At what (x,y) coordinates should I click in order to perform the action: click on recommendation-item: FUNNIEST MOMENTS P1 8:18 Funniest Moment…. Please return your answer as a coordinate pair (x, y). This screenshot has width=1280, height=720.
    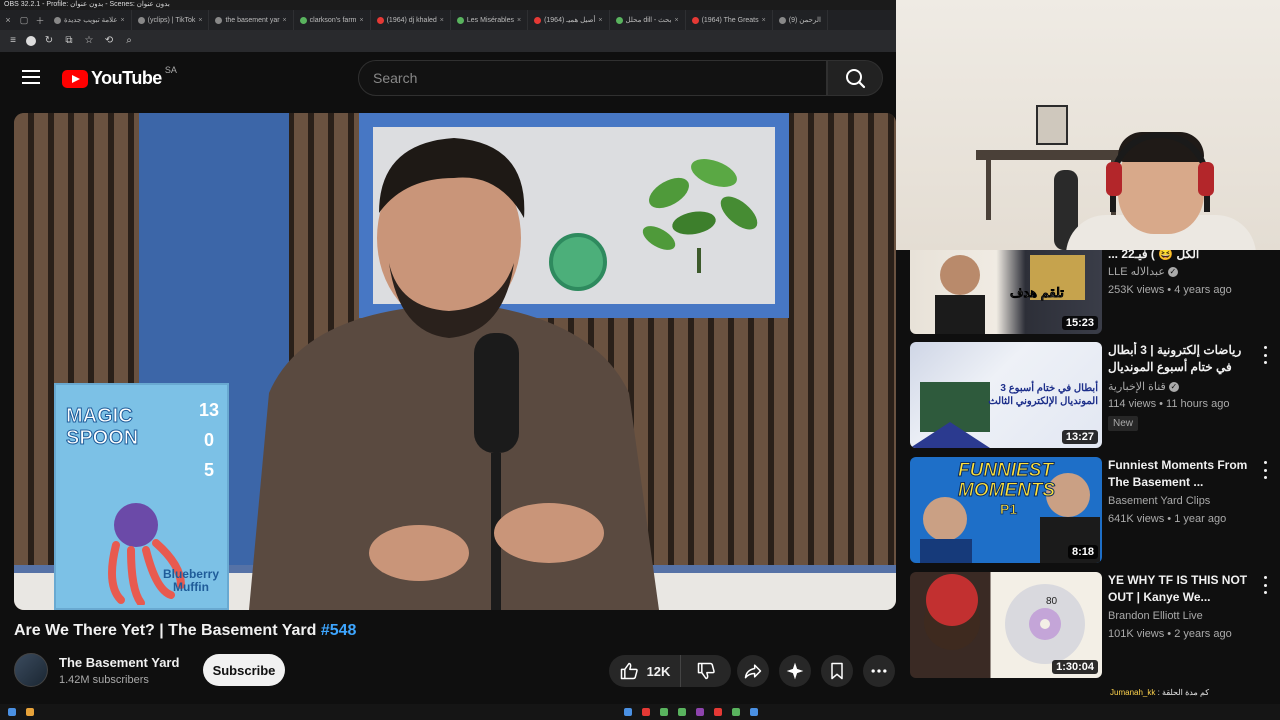
    Looking at the image, I should click on (1095, 511).